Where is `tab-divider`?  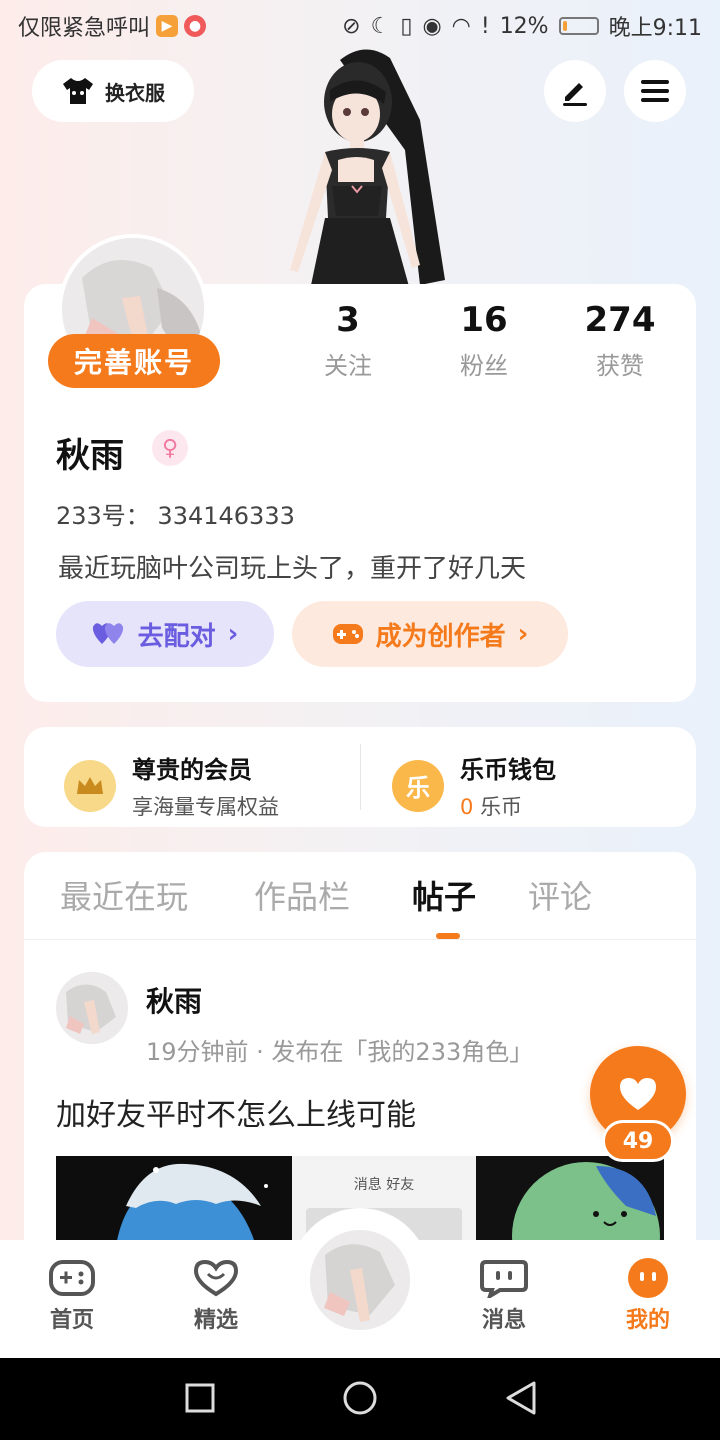 tab-divider is located at coordinates (360, 939).